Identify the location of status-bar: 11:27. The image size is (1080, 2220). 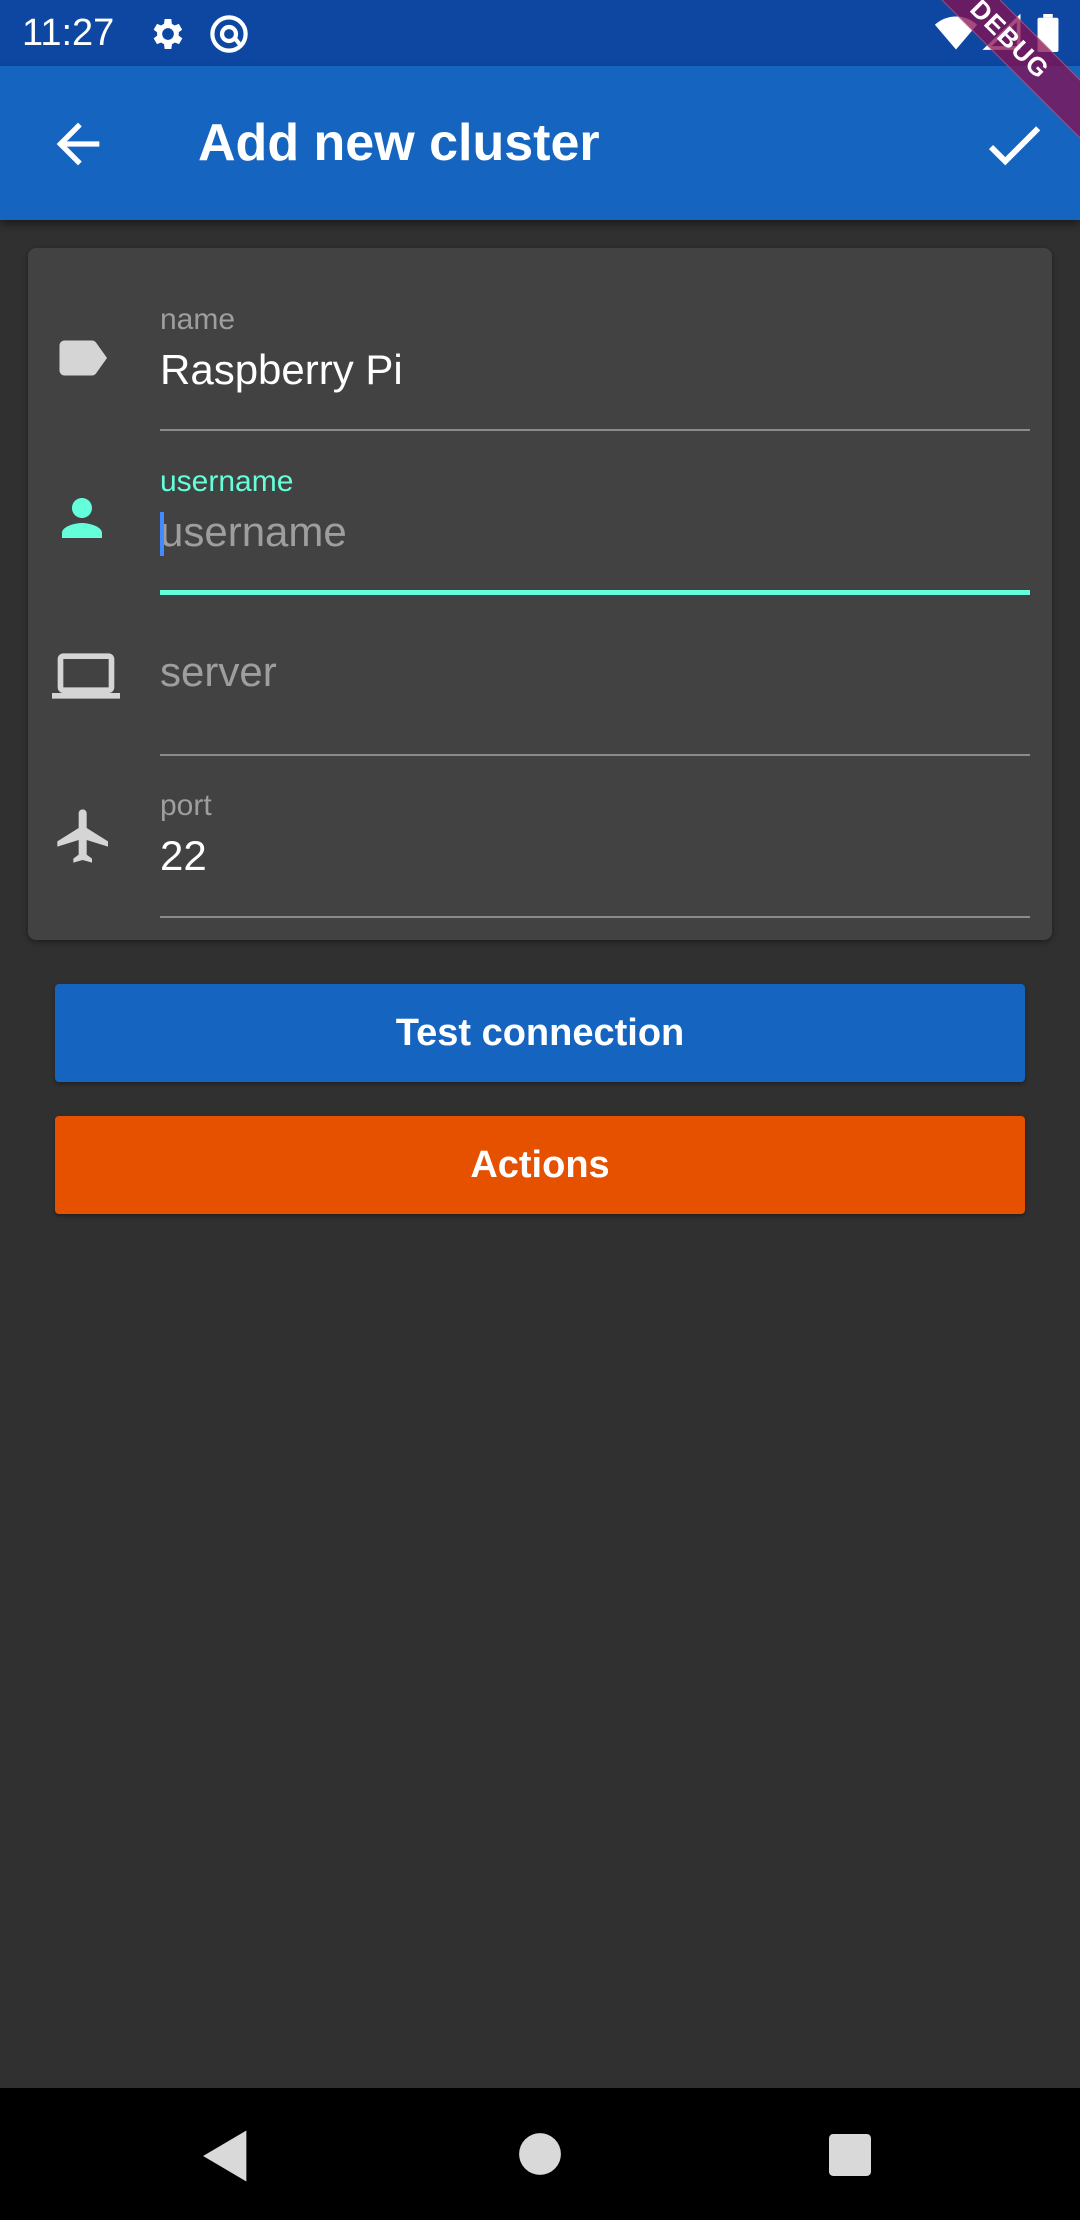
(540, 33).